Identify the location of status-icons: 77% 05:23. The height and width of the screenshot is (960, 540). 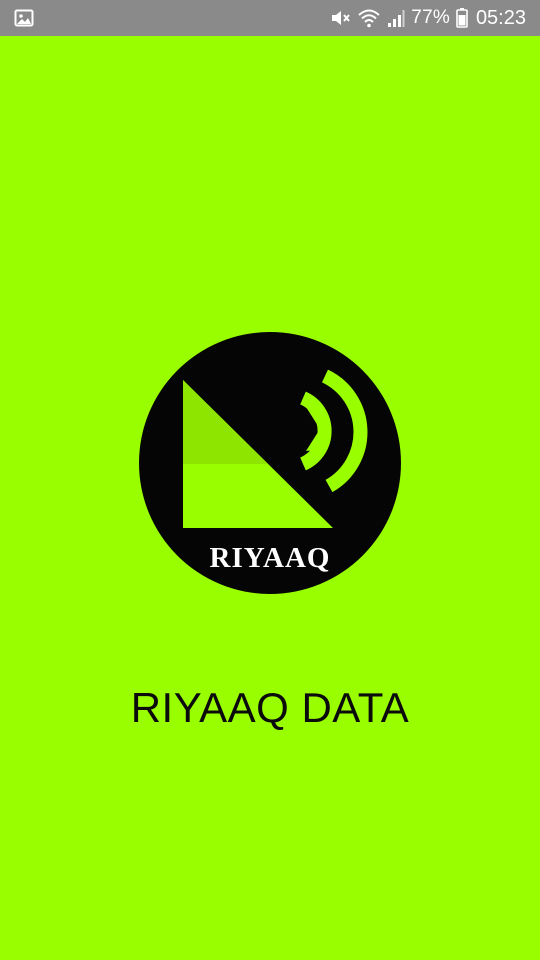
(427, 18).